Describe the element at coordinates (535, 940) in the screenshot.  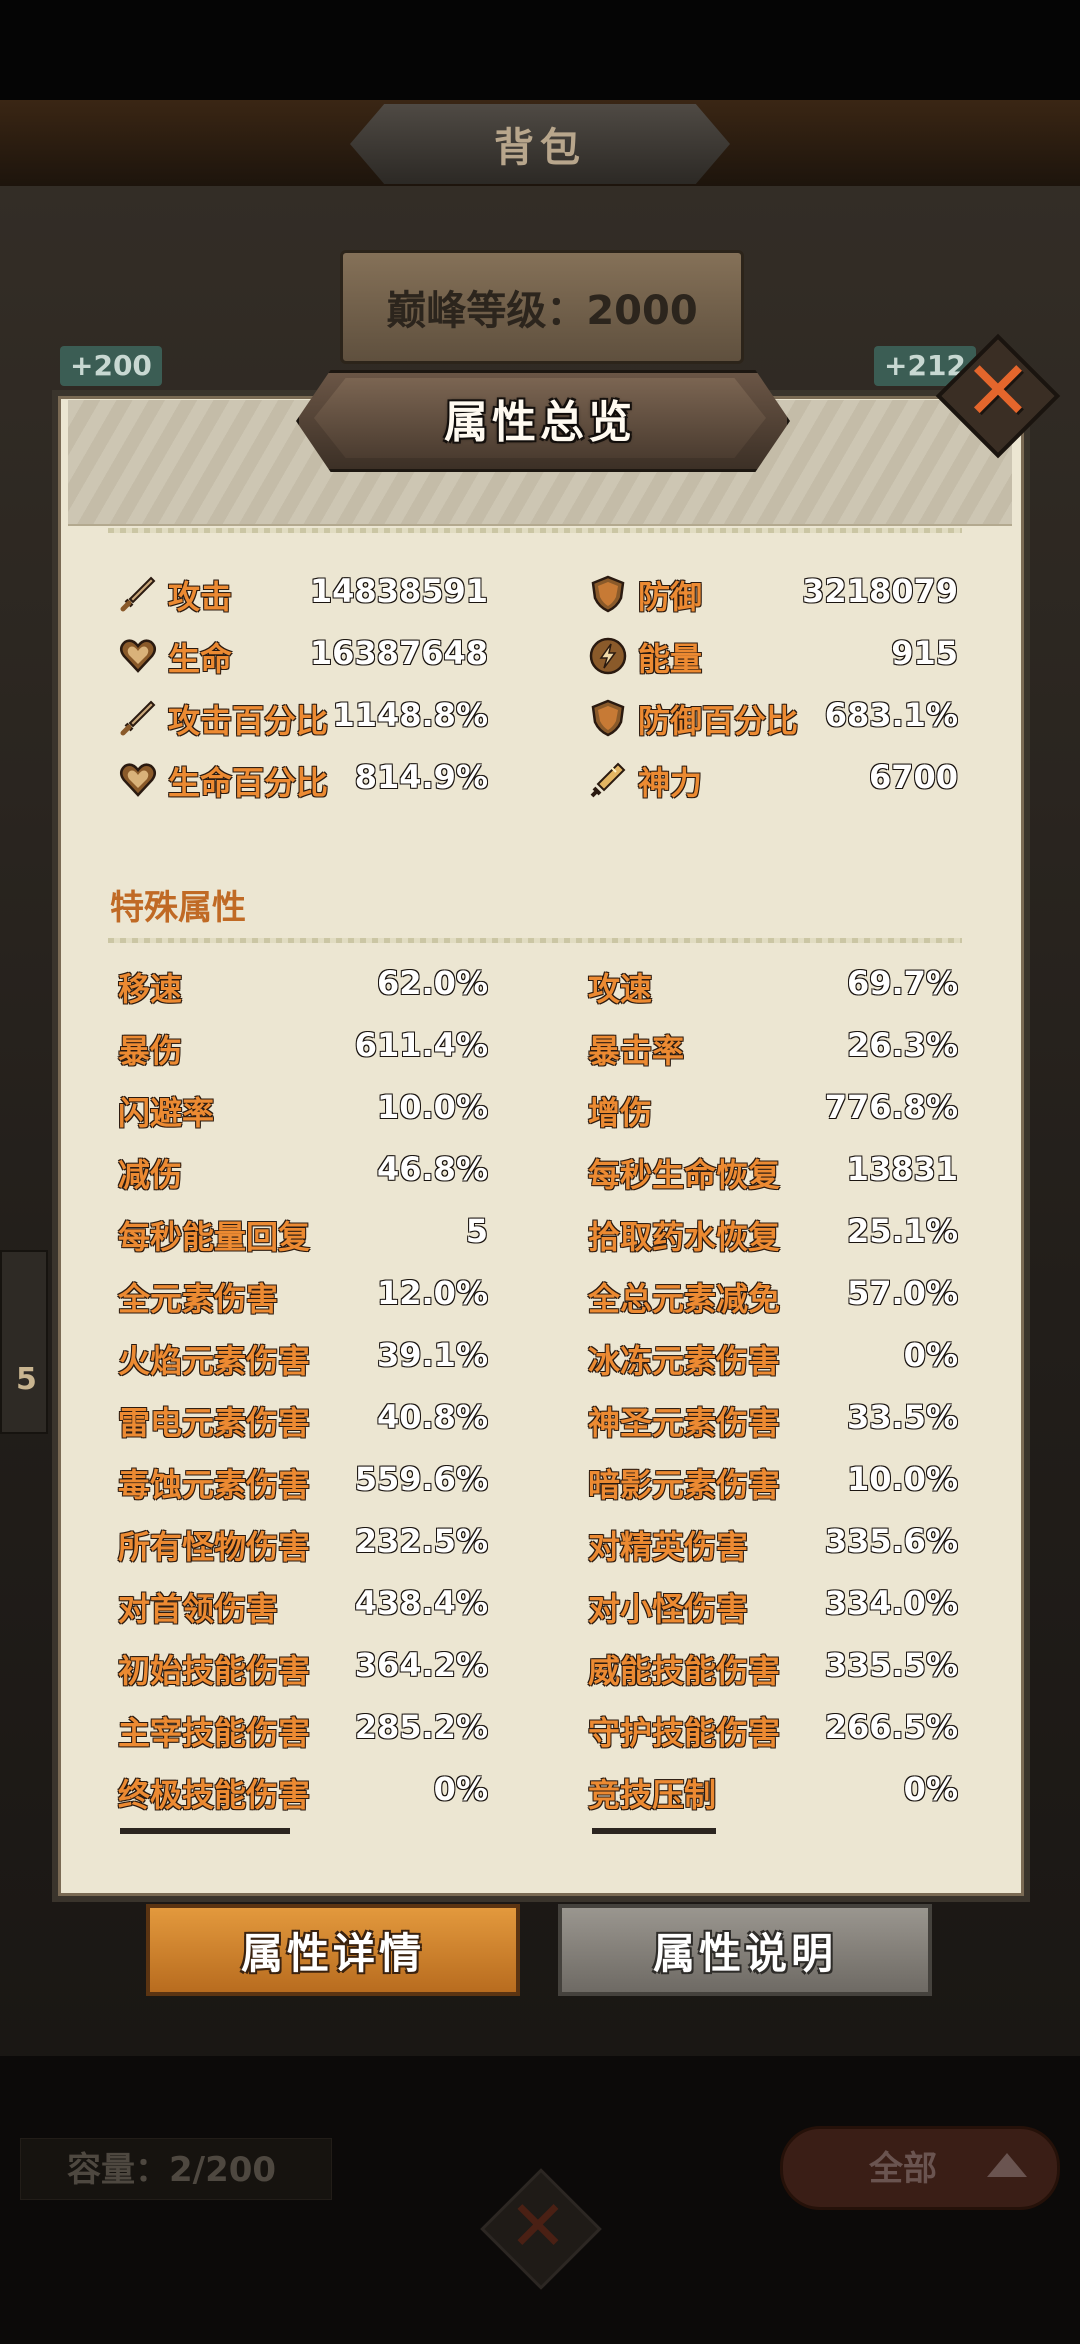
I see `divider-special` at that location.